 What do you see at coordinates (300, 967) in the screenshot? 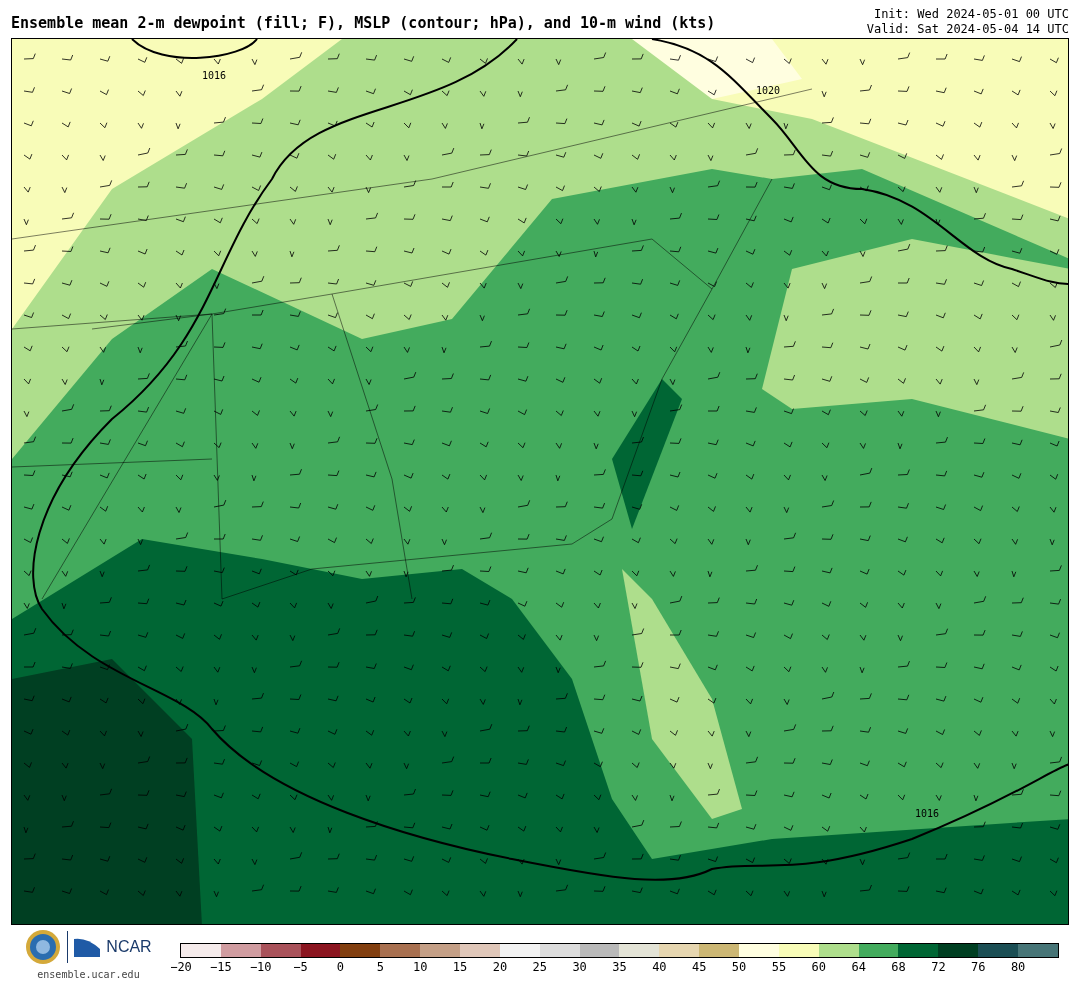
I see `tick-label: −5` at bounding box center [300, 967].